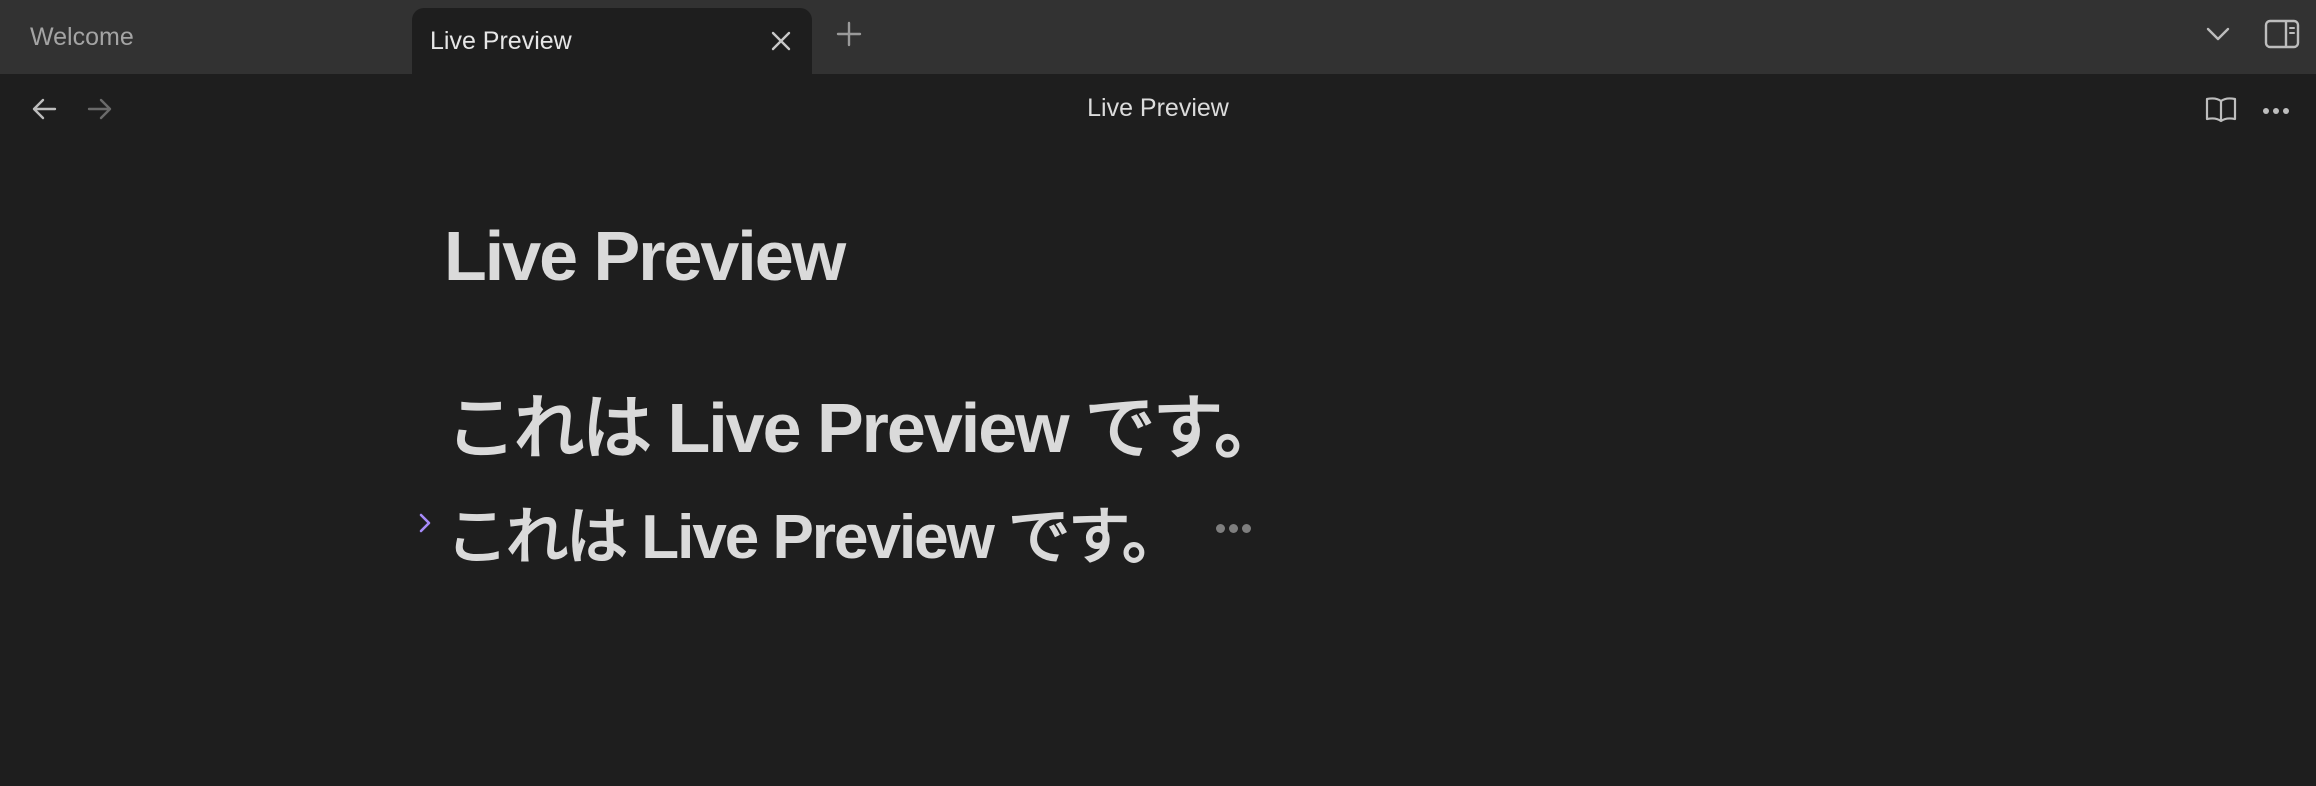 The height and width of the screenshot is (786, 2316). I want to click on arrow-left-icon, so click(44, 111).